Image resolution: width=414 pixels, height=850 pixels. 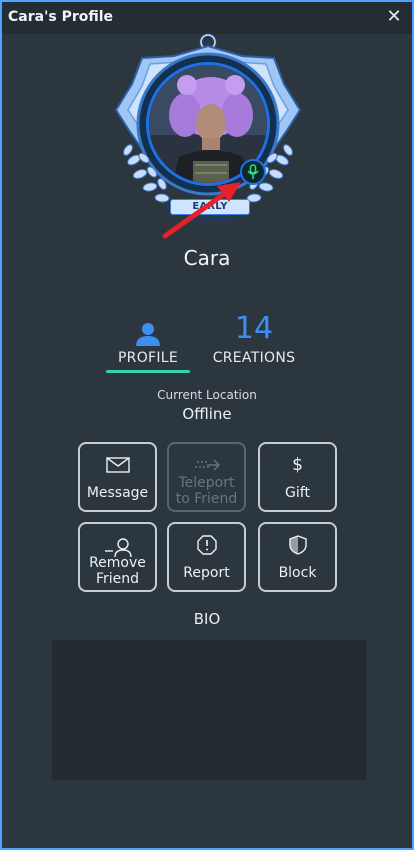 What do you see at coordinates (148, 358) in the screenshot?
I see `tab-profile-label: PROFILE` at bounding box center [148, 358].